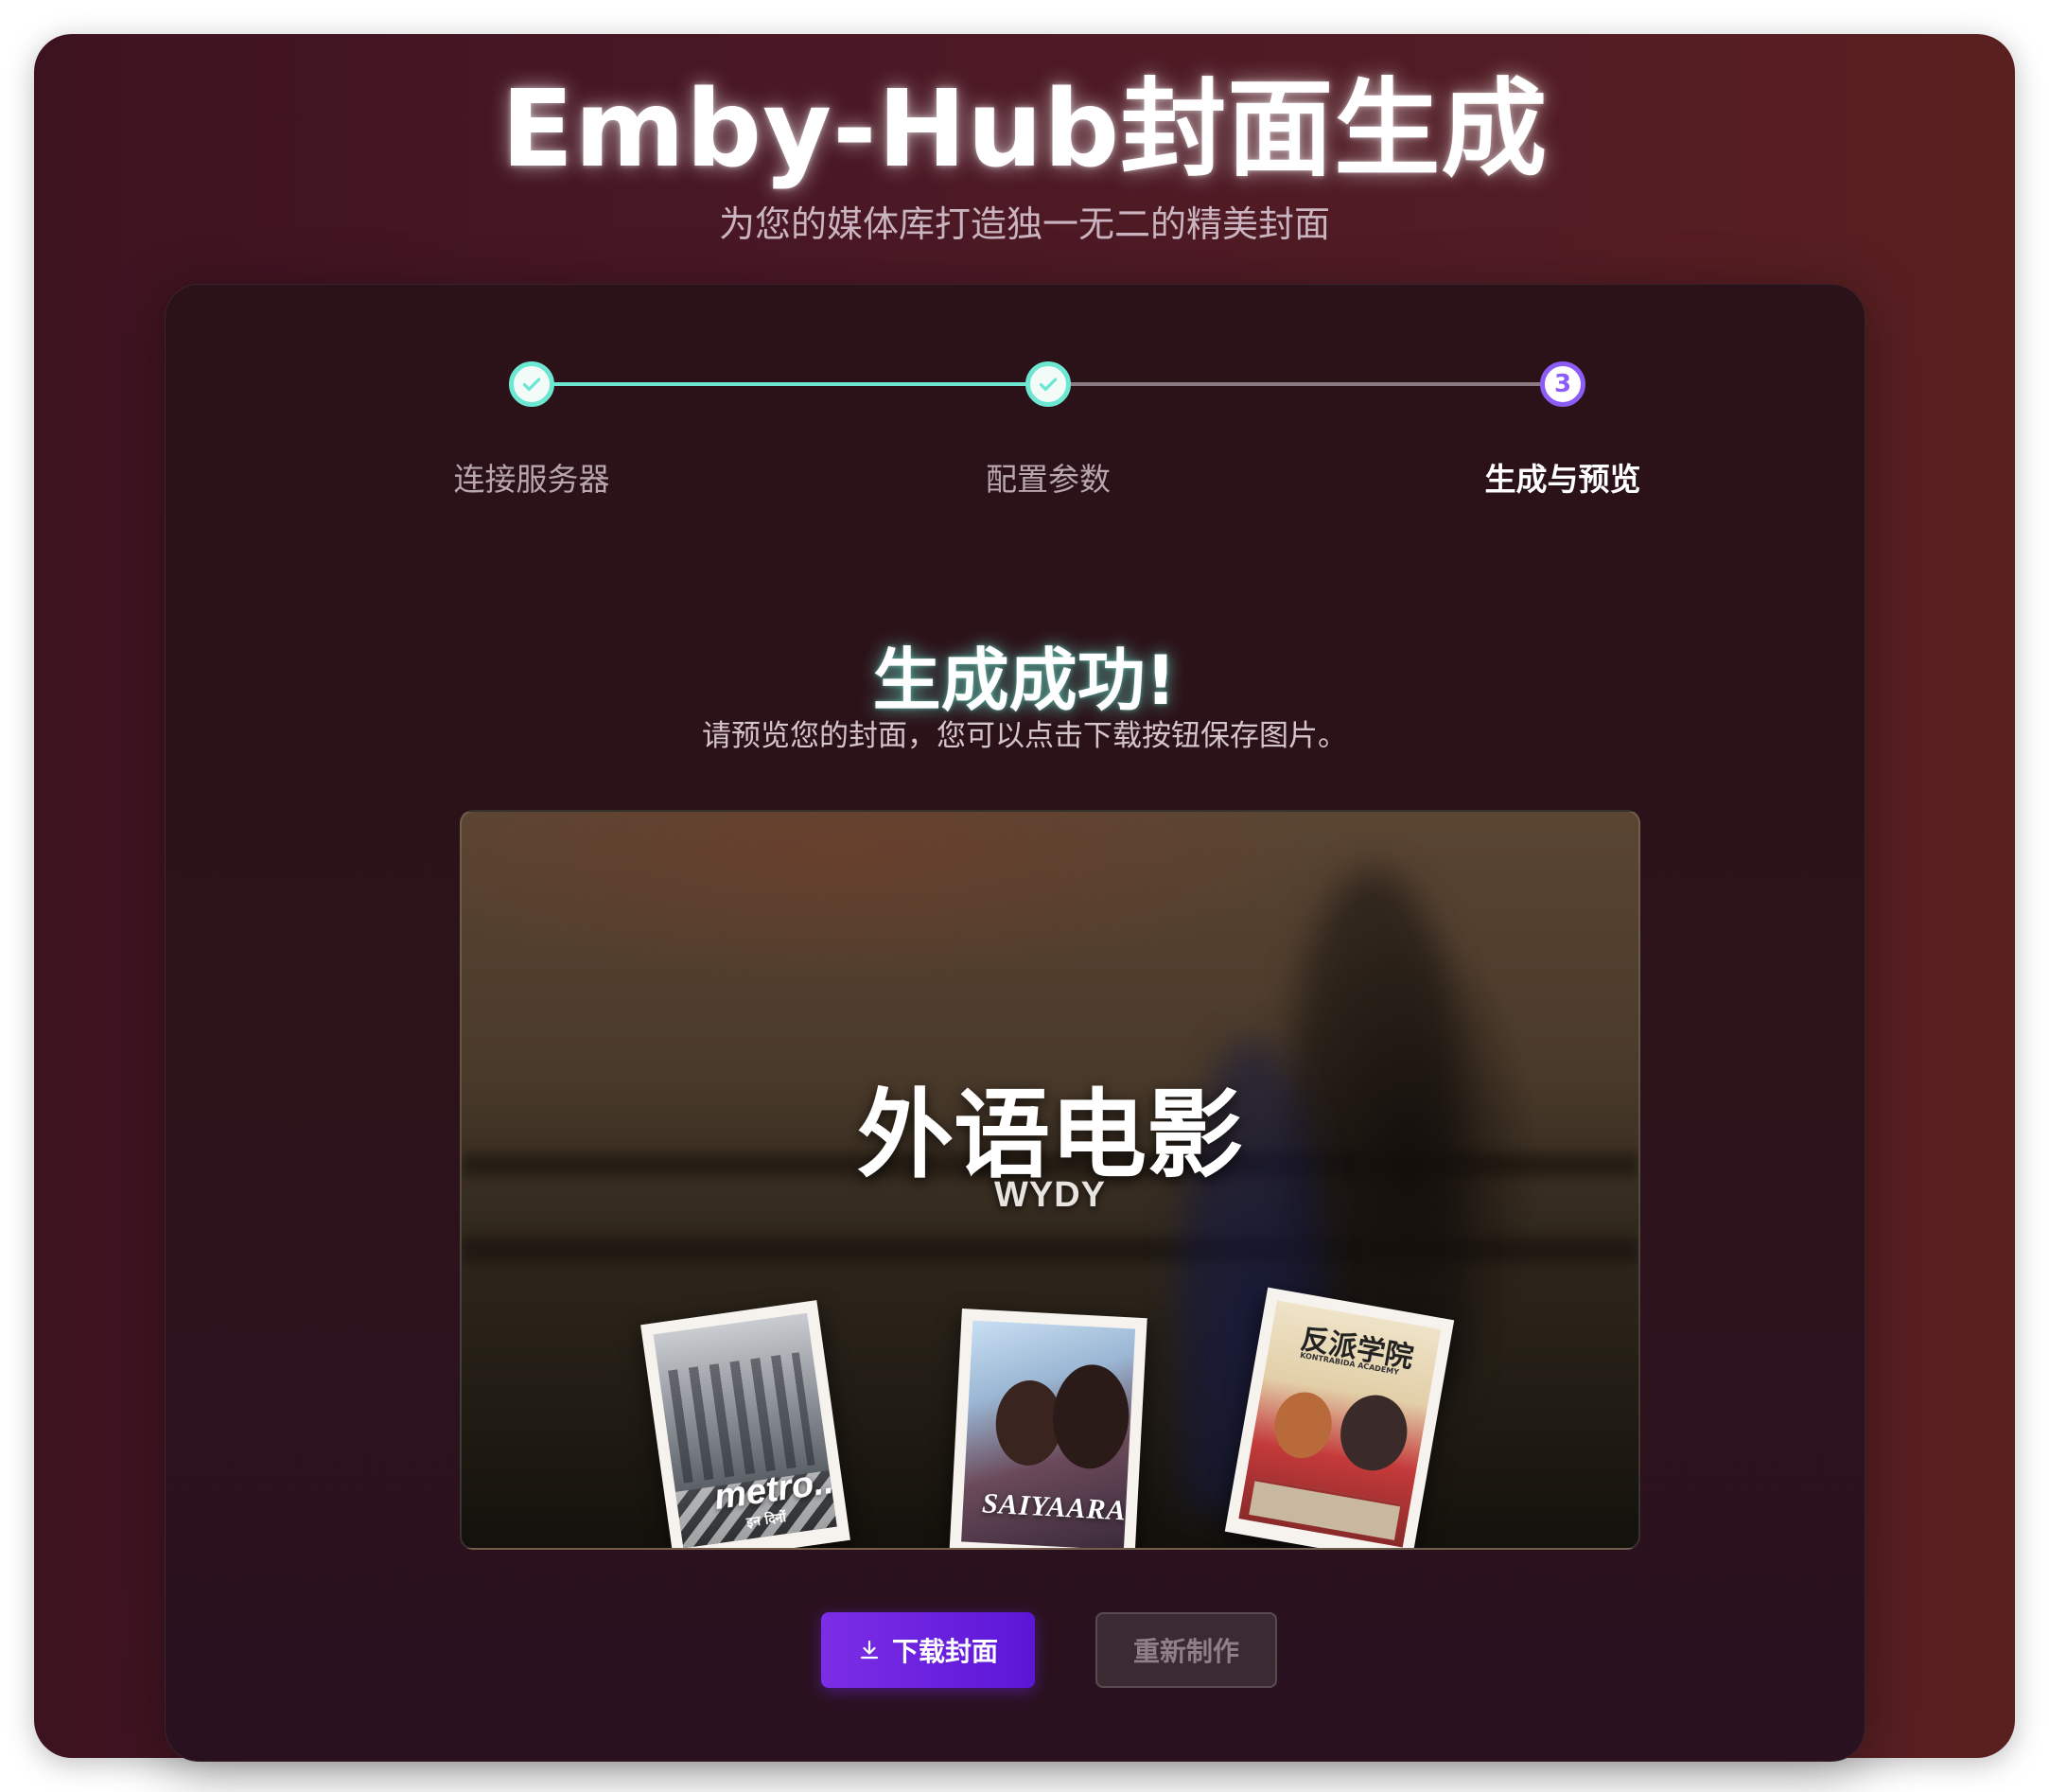 The image size is (2049, 1792). Describe the element at coordinates (1024, 129) in the screenshot. I see `page-title: Emby-Hub封面生成` at that location.